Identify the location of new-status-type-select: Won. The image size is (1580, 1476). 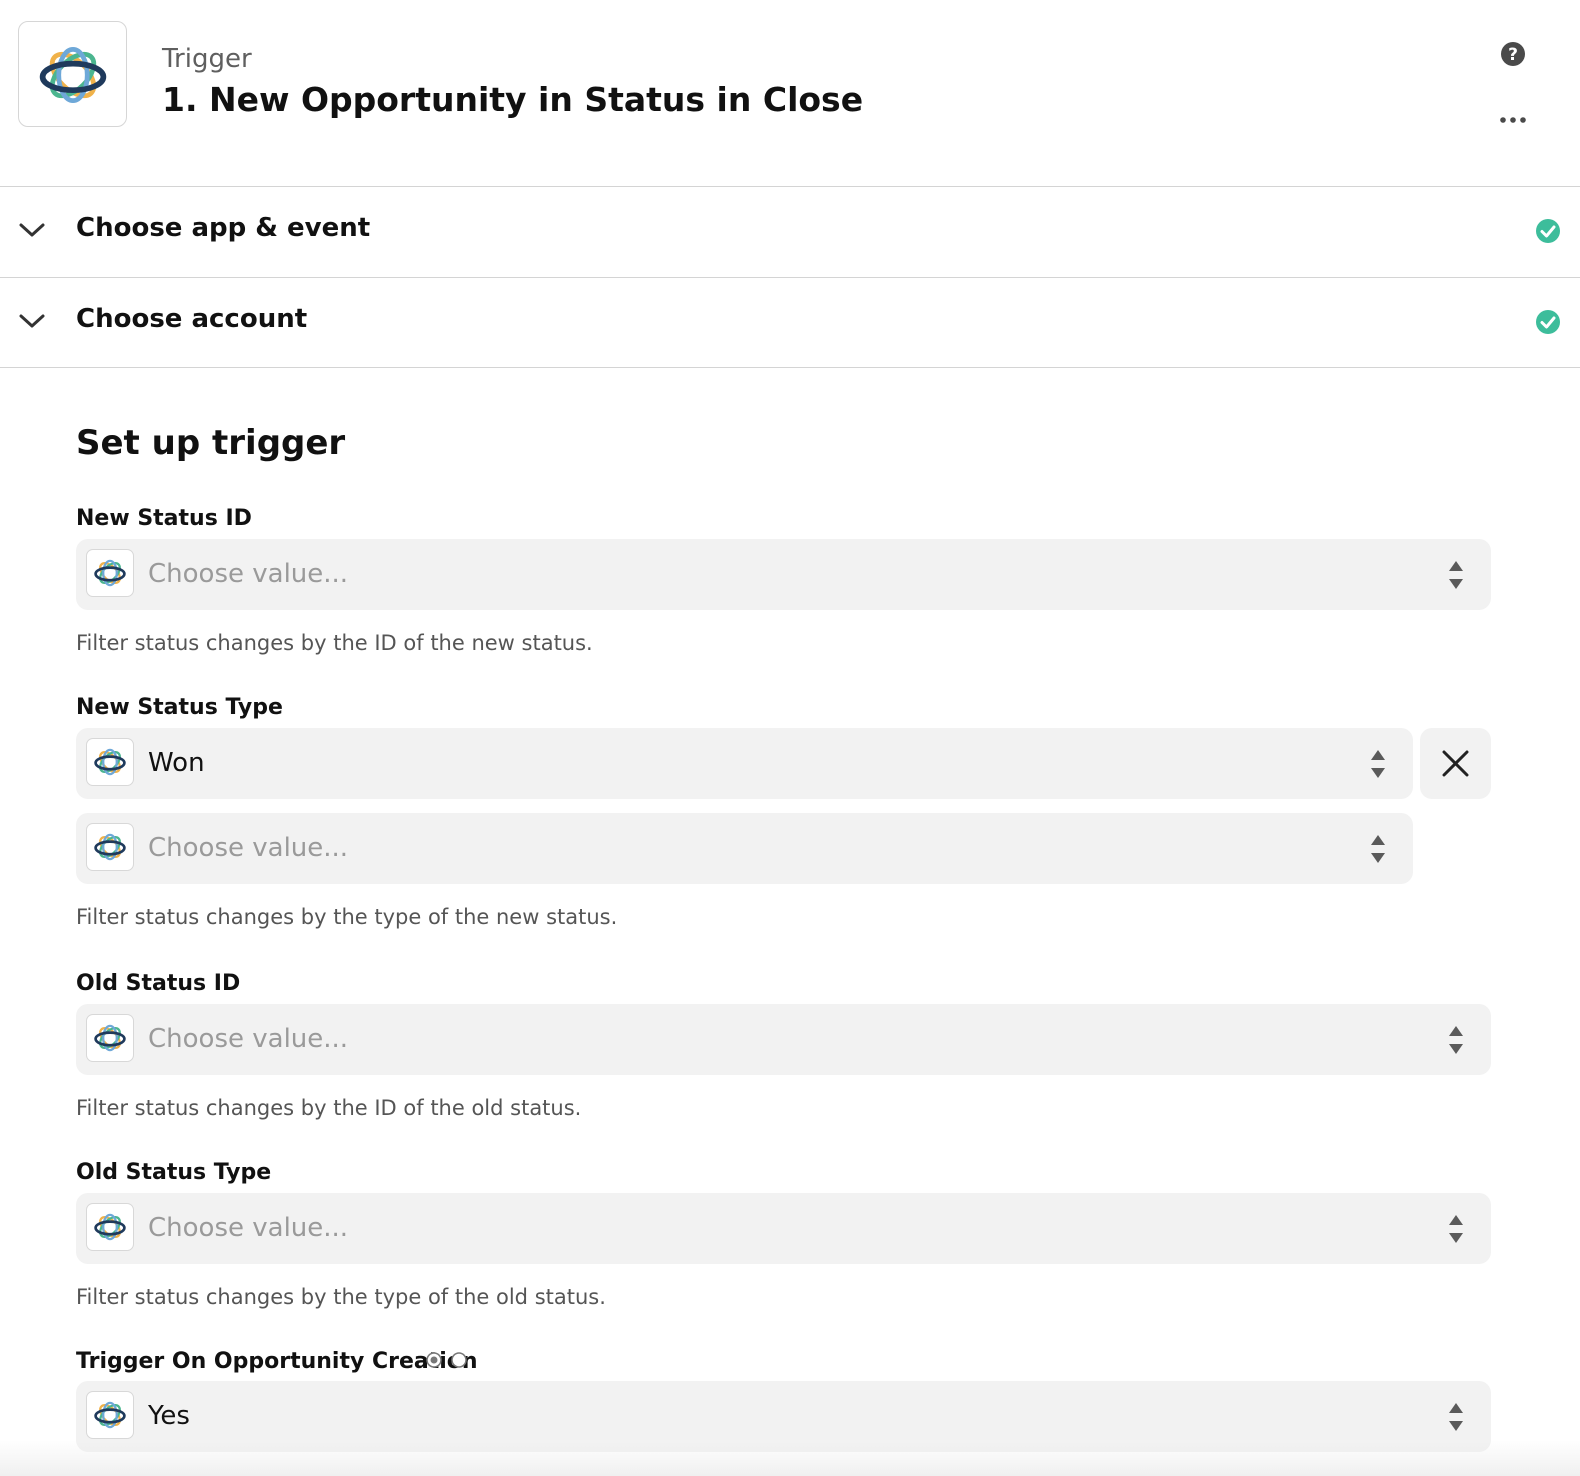
(744, 763).